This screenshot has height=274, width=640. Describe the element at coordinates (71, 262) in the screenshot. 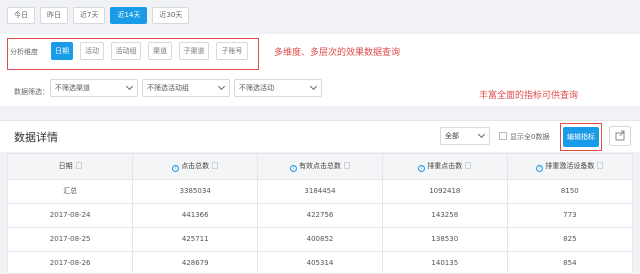

I see `table-cell: 2017-08-26` at that location.